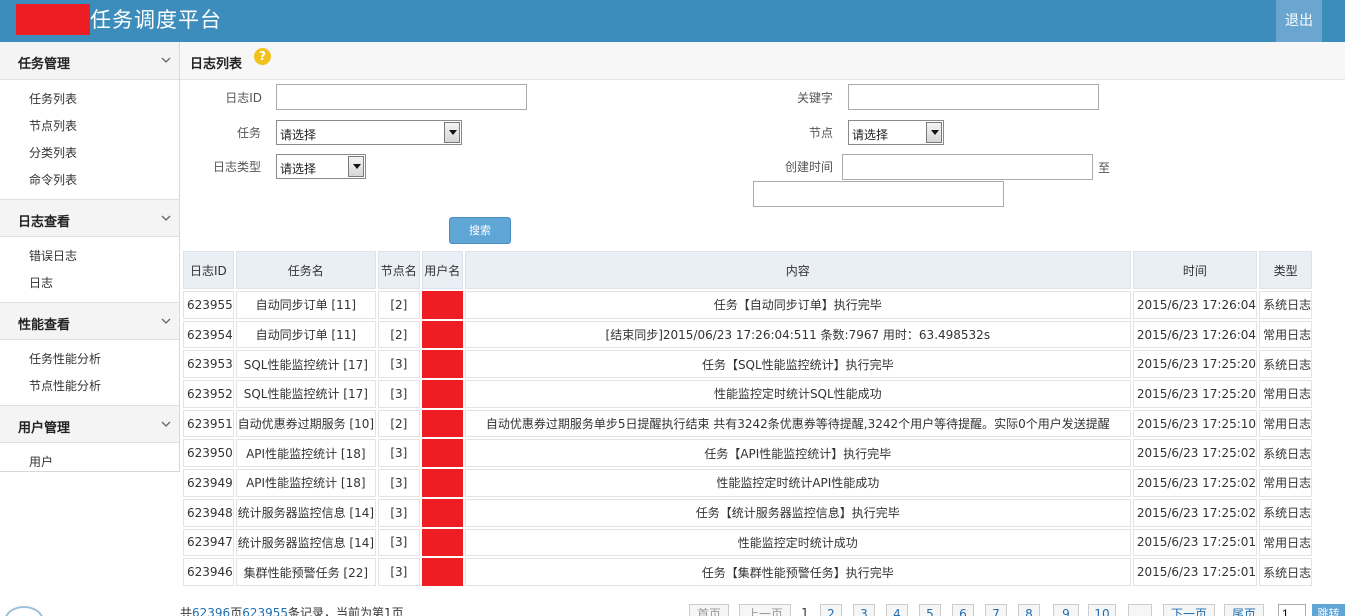 The height and width of the screenshot is (616, 1345). Describe the element at coordinates (305, 305) in the screenshot. I see `cell-task: 自动同步订单 [11]` at that location.